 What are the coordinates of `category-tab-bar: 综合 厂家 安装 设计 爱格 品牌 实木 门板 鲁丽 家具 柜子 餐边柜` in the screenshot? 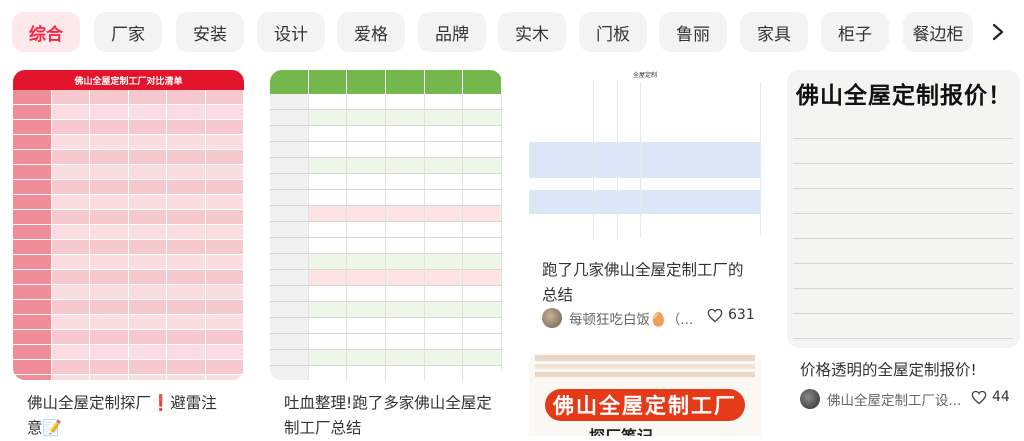 It's located at (512, 31).